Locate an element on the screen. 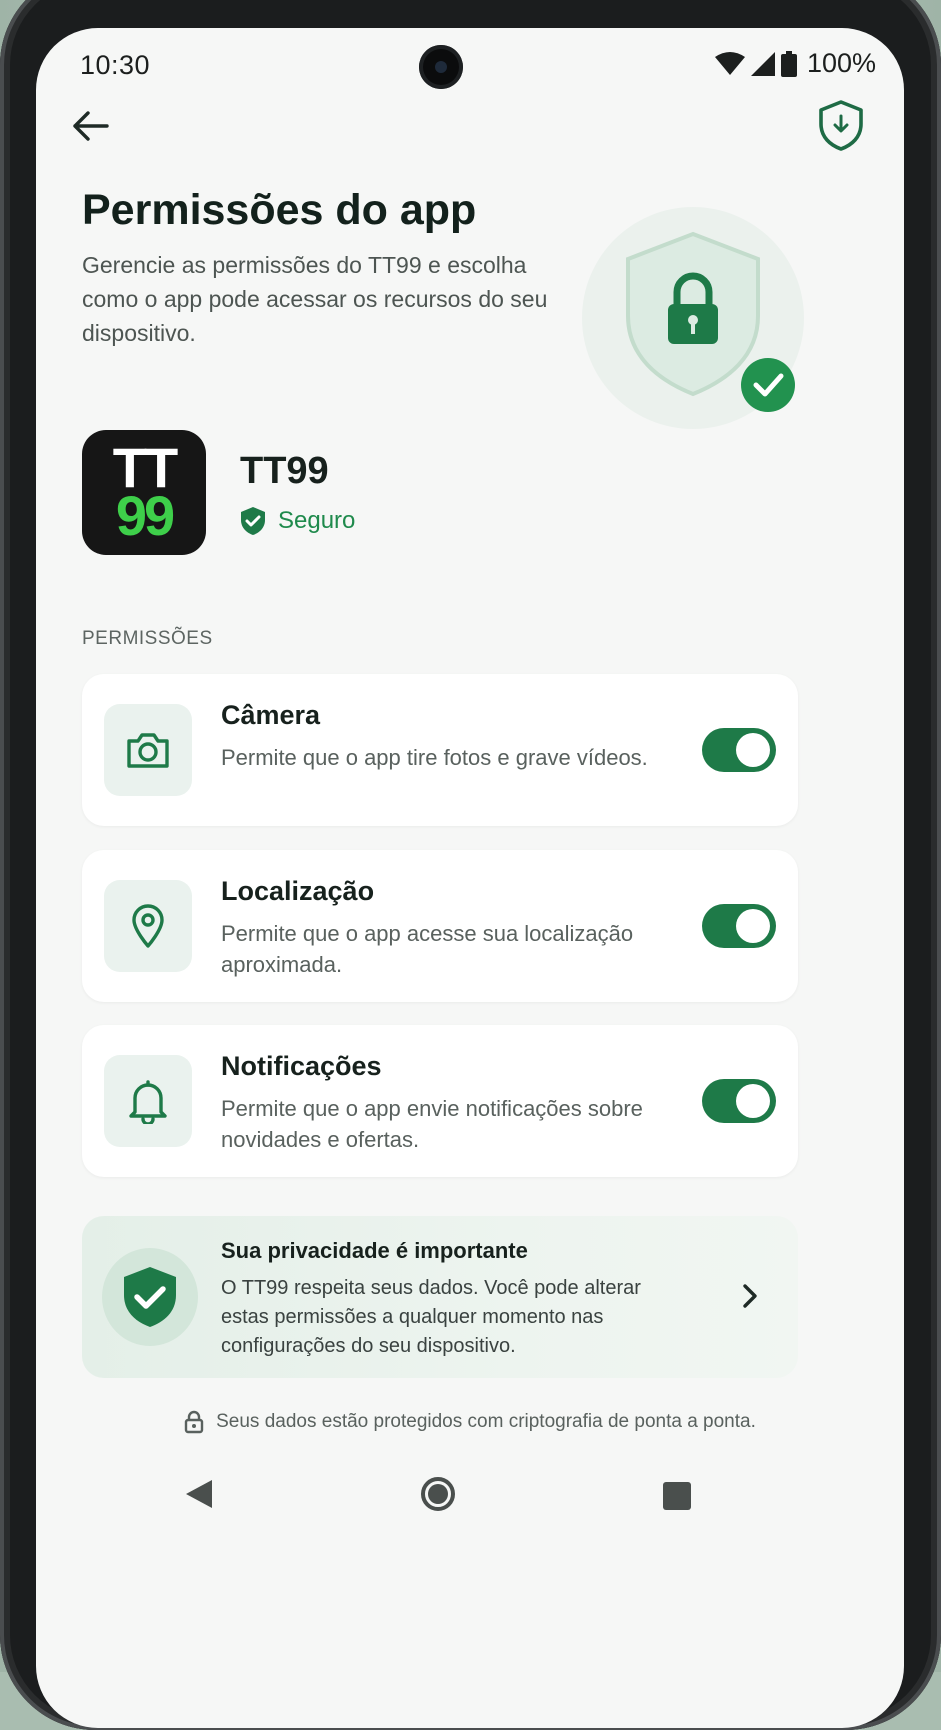 The width and height of the screenshot is (941, 1730). permission-title: Câmera is located at coordinates (271, 715).